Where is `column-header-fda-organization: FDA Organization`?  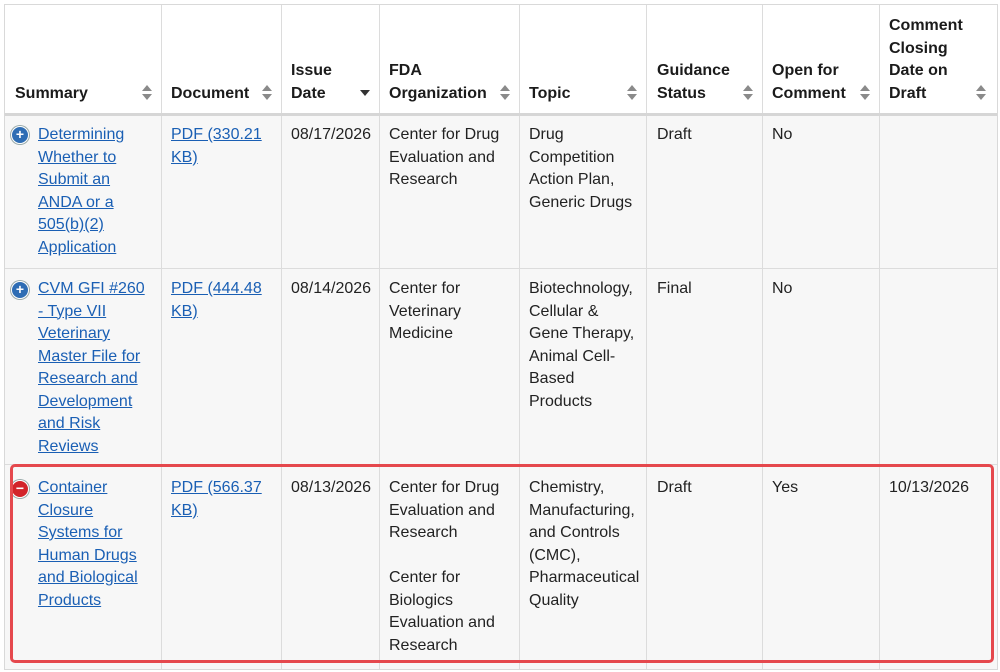 column-header-fda-organization: FDA Organization is located at coordinates (441, 82).